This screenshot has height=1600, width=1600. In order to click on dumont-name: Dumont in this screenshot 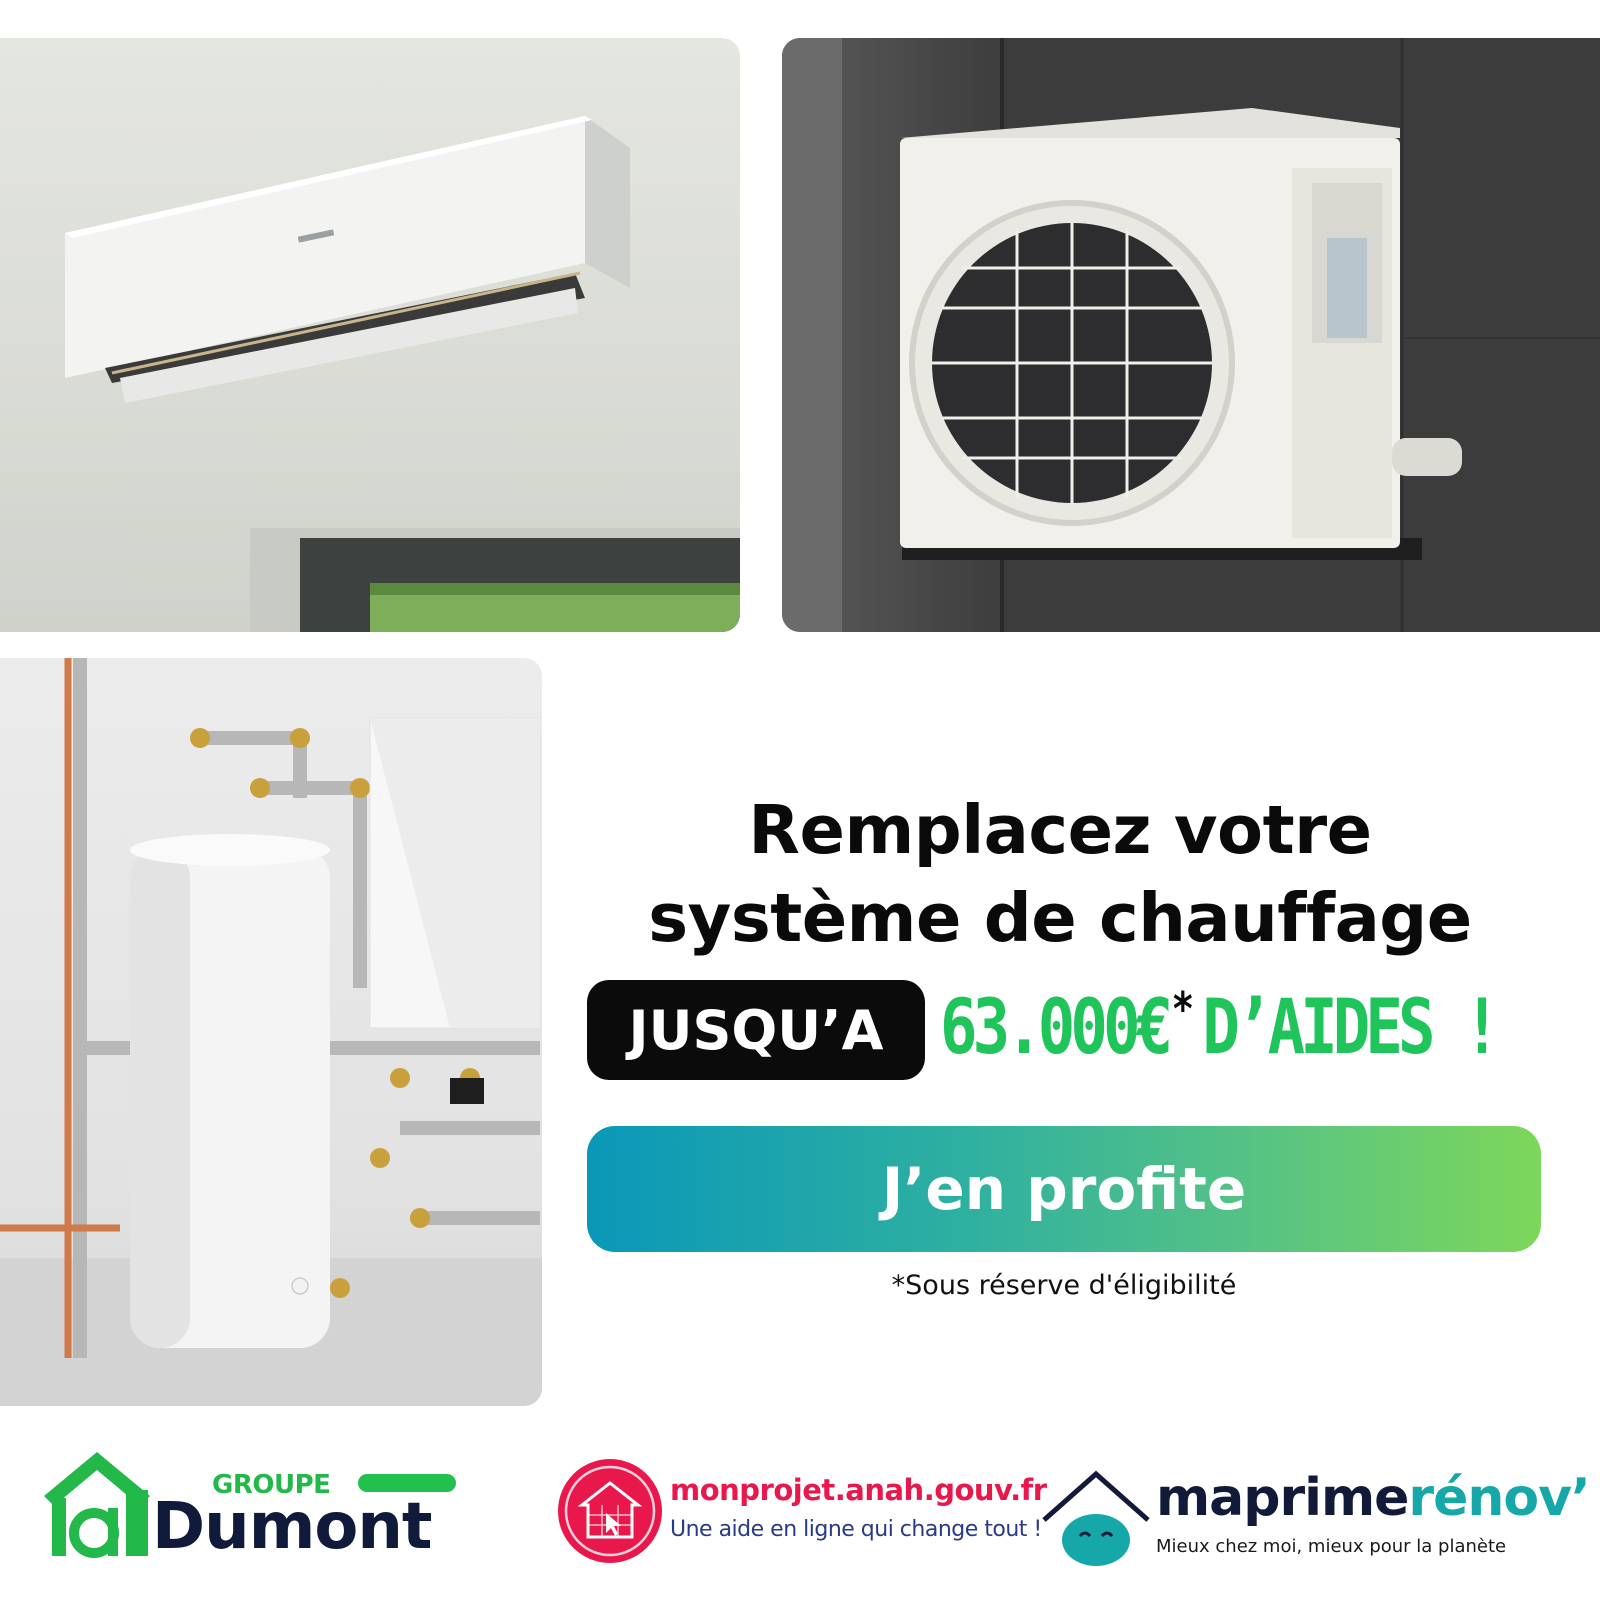, I will do `click(292, 1527)`.